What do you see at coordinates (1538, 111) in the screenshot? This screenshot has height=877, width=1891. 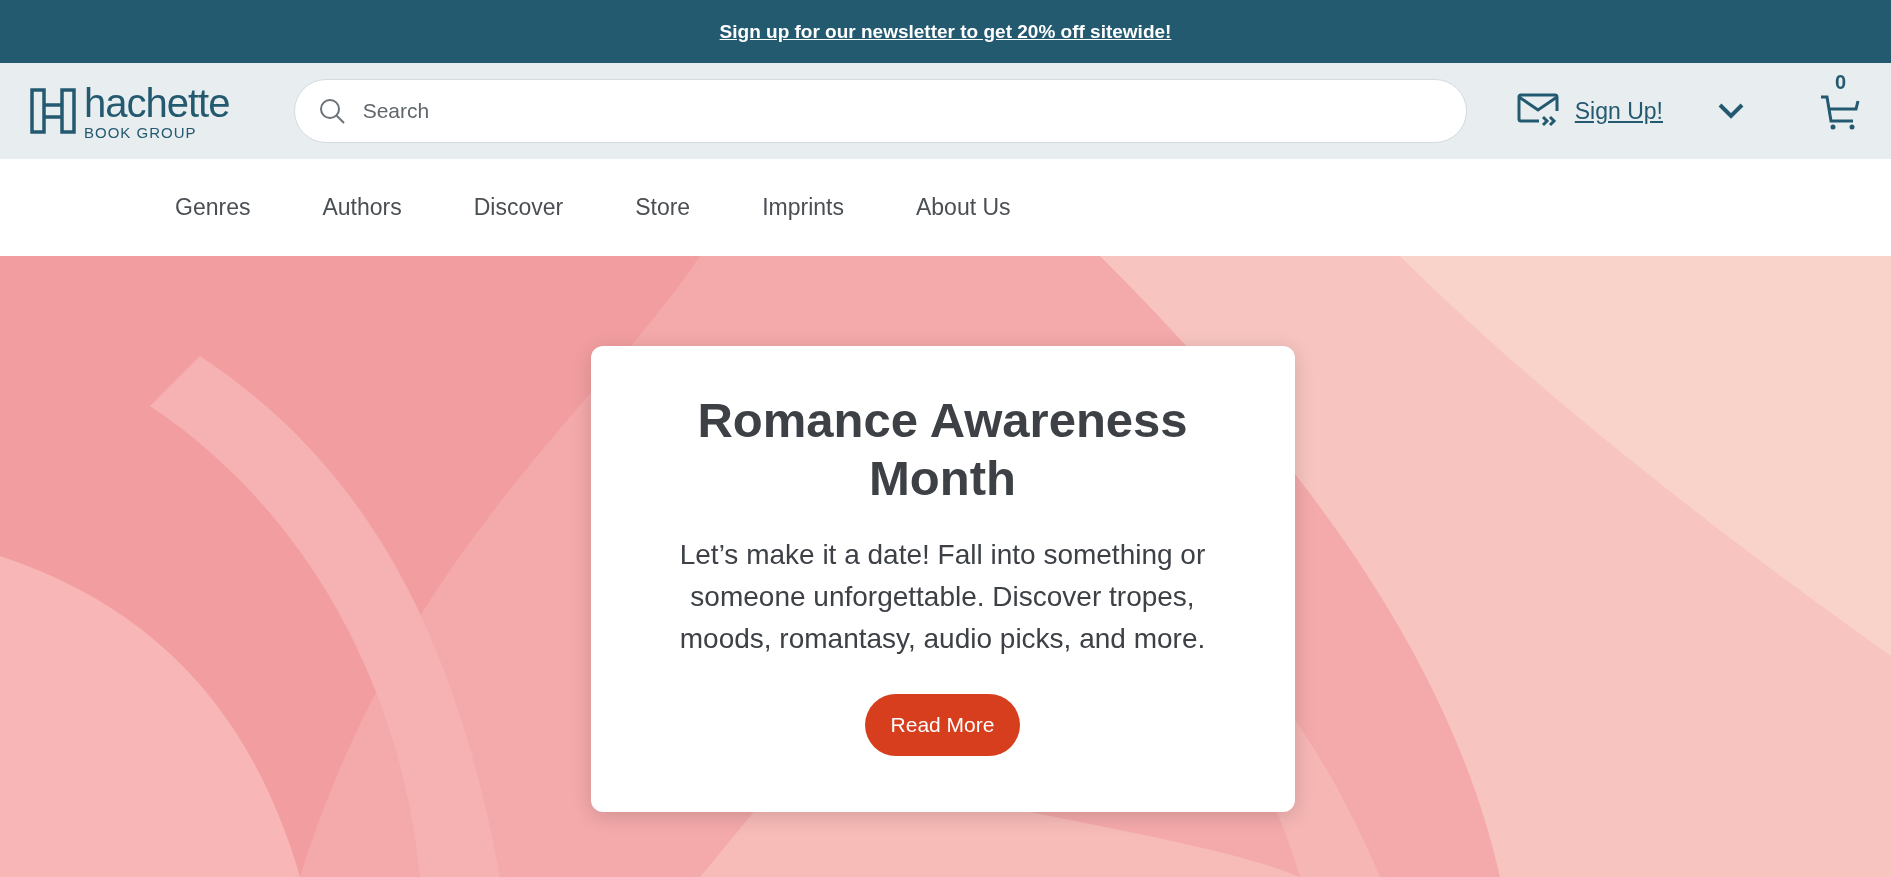 I see `mail-icon` at bounding box center [1538, 111].